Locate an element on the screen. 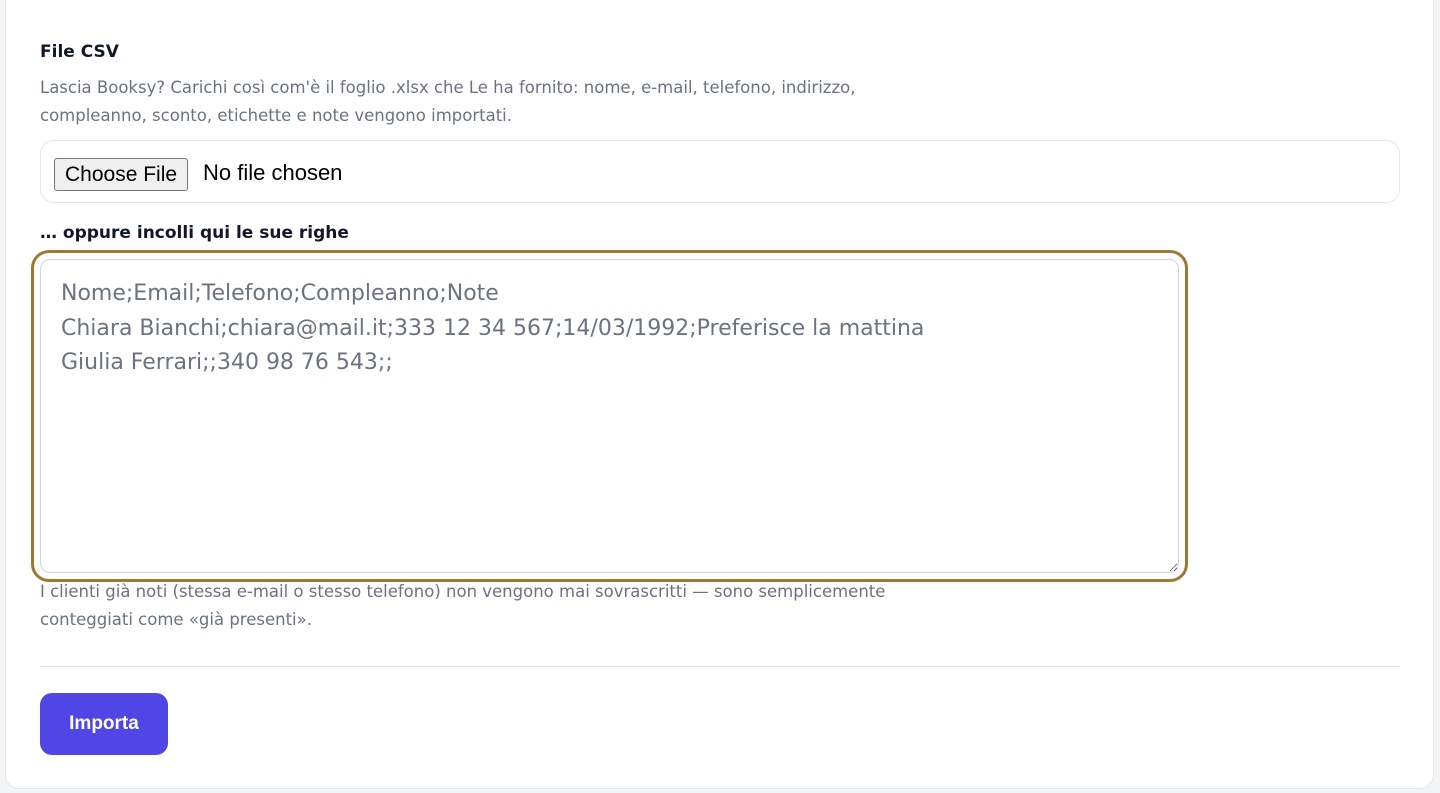 This screenshot has width=1440, height=793. csv-file-label: File CSV is located at coordinates (79, 52).